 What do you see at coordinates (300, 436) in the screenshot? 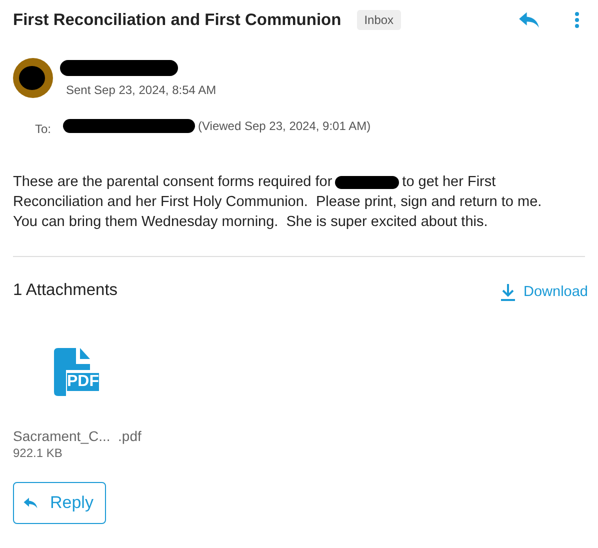
I see `file-name: Sacrament_C... .pdf` at bounding box center [300, 436].